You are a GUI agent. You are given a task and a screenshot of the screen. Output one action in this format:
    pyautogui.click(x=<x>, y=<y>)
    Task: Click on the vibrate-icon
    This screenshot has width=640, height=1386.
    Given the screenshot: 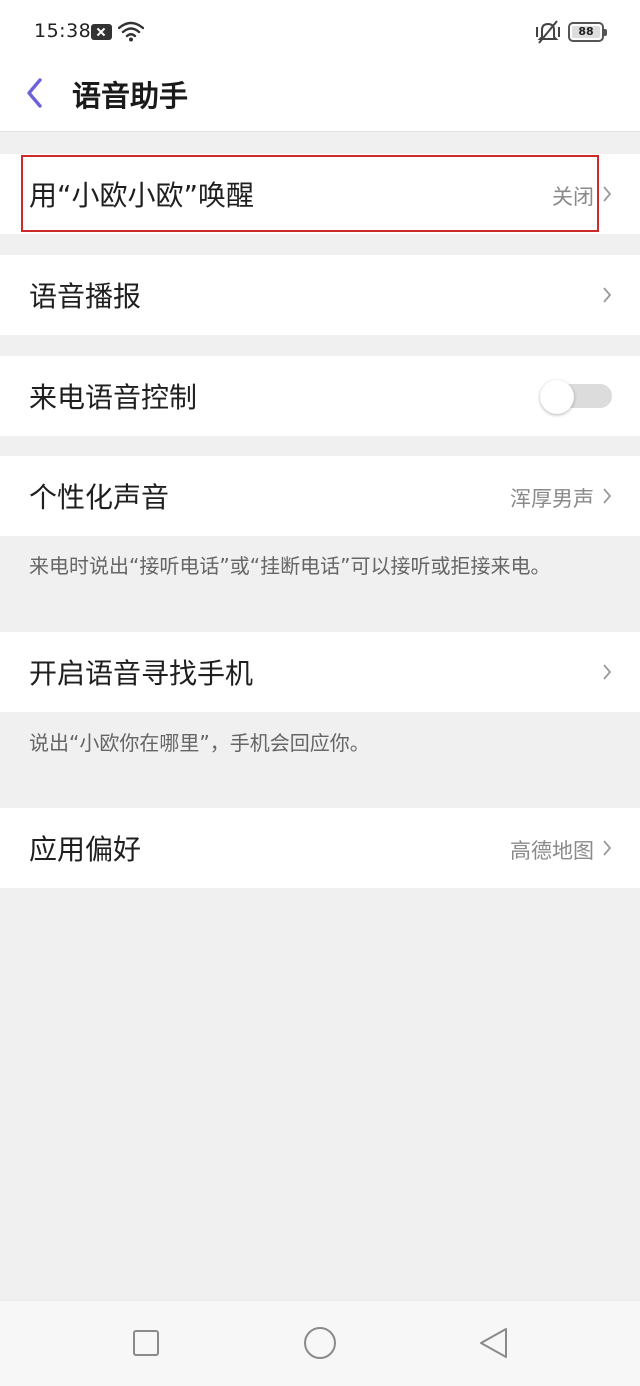 What is the action you would take?
    pyautogui.click(x=548, y=32)
    